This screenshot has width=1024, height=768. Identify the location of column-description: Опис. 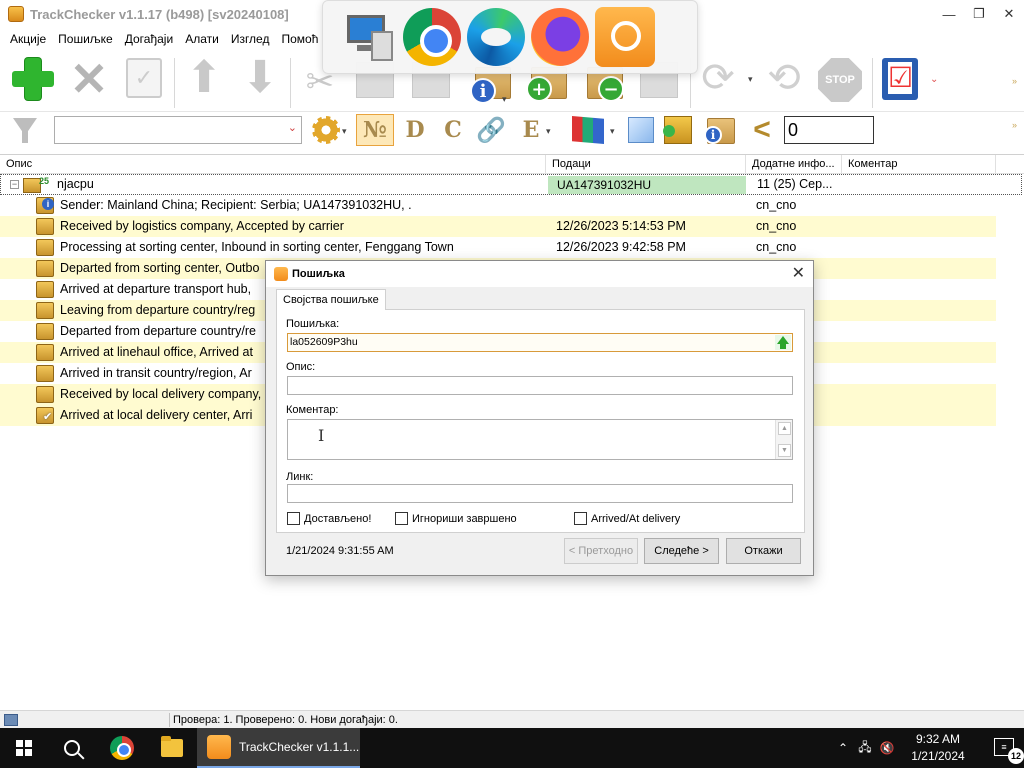
(273, 164).